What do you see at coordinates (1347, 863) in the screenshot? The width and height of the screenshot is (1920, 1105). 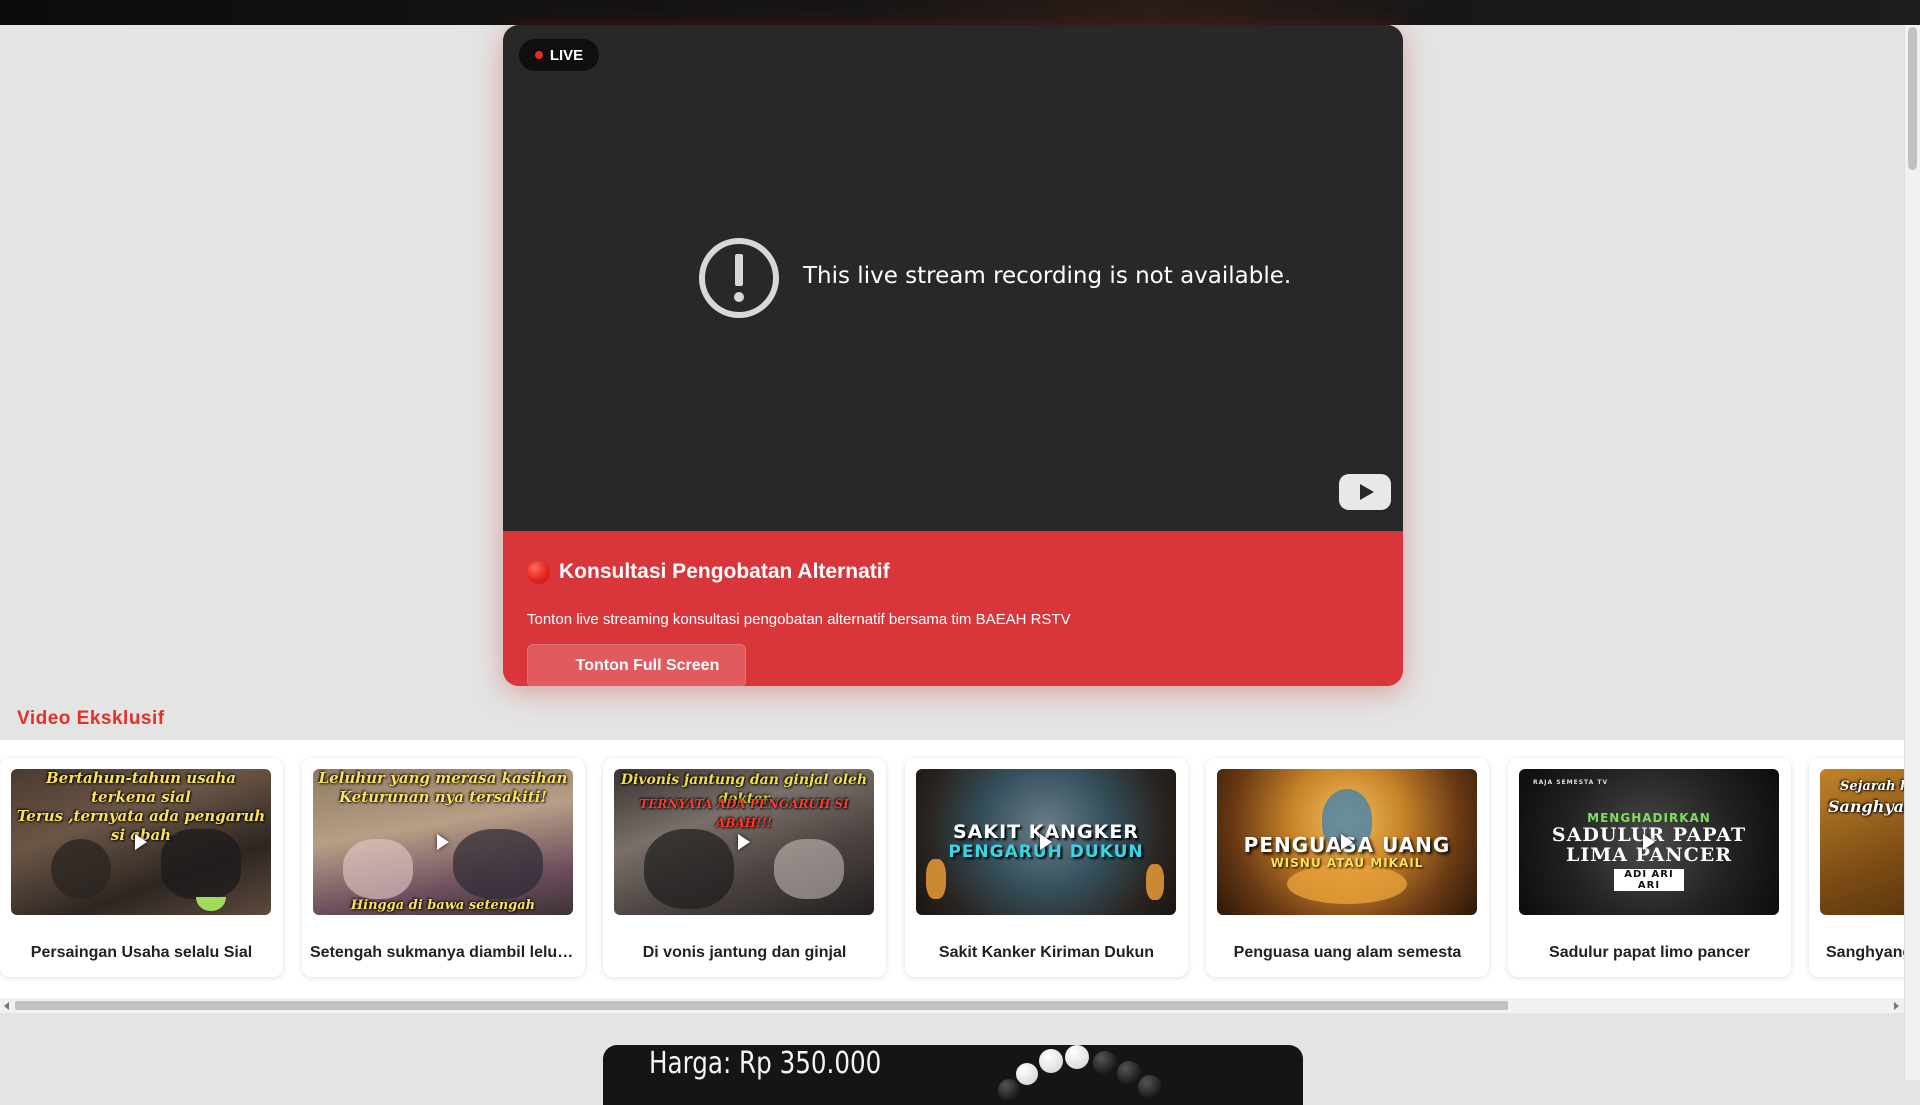 I see `thumbnail-subheadline: WISNU ATAU MIKAIL` at bounding box center [1347, 863].